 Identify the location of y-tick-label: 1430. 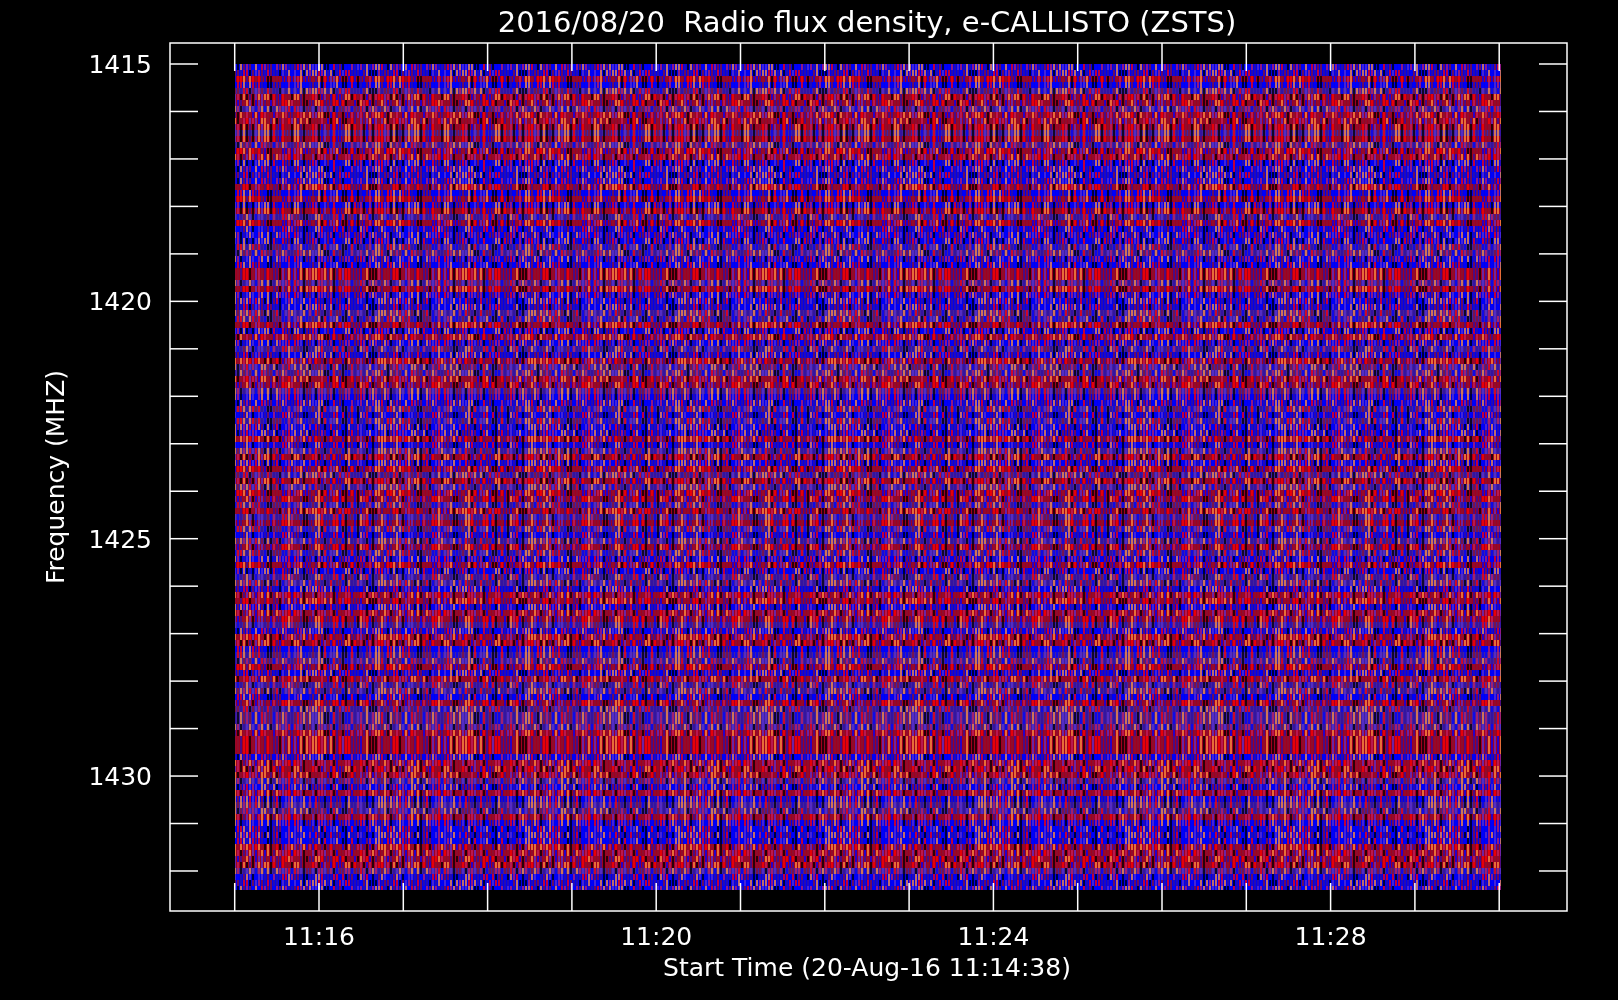
(120, 777).